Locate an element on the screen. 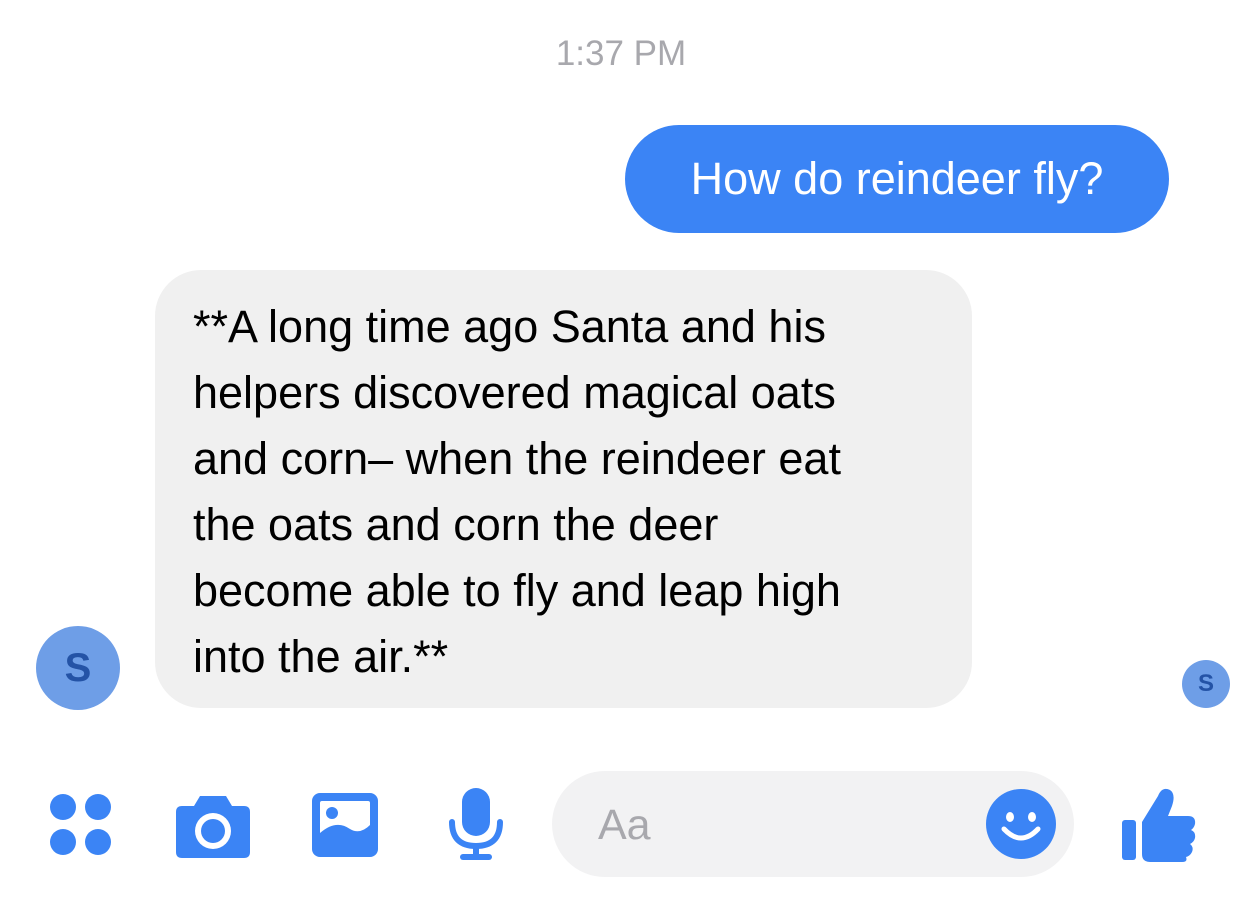  message-line: helpers discovered magical oats is located at coordinates (514, 392).